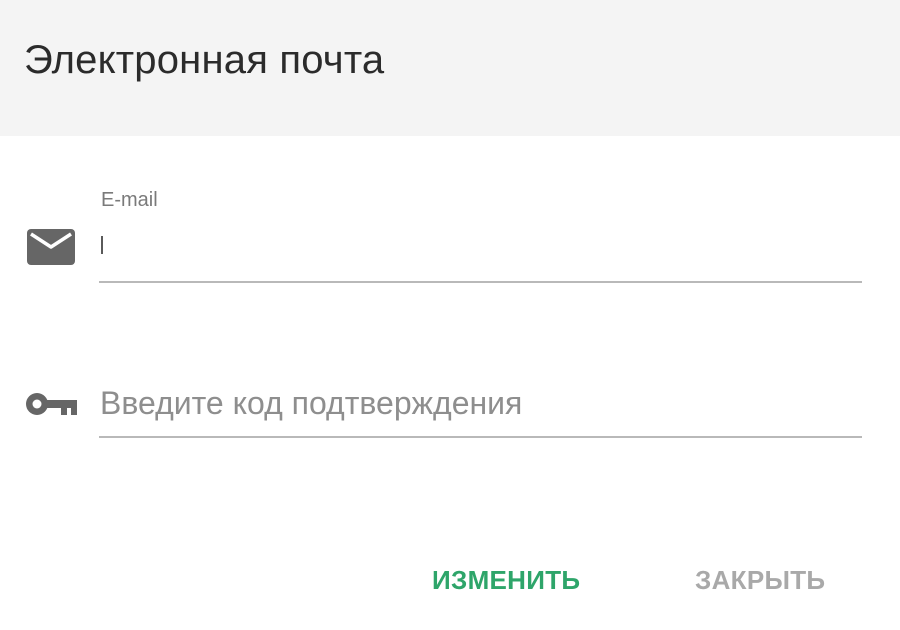 The image size is (900, 630). What do you see at coordinates (129, 200) in the screenshot?
I see `email-field-label: E-mail` at bounding box center [129, 200].